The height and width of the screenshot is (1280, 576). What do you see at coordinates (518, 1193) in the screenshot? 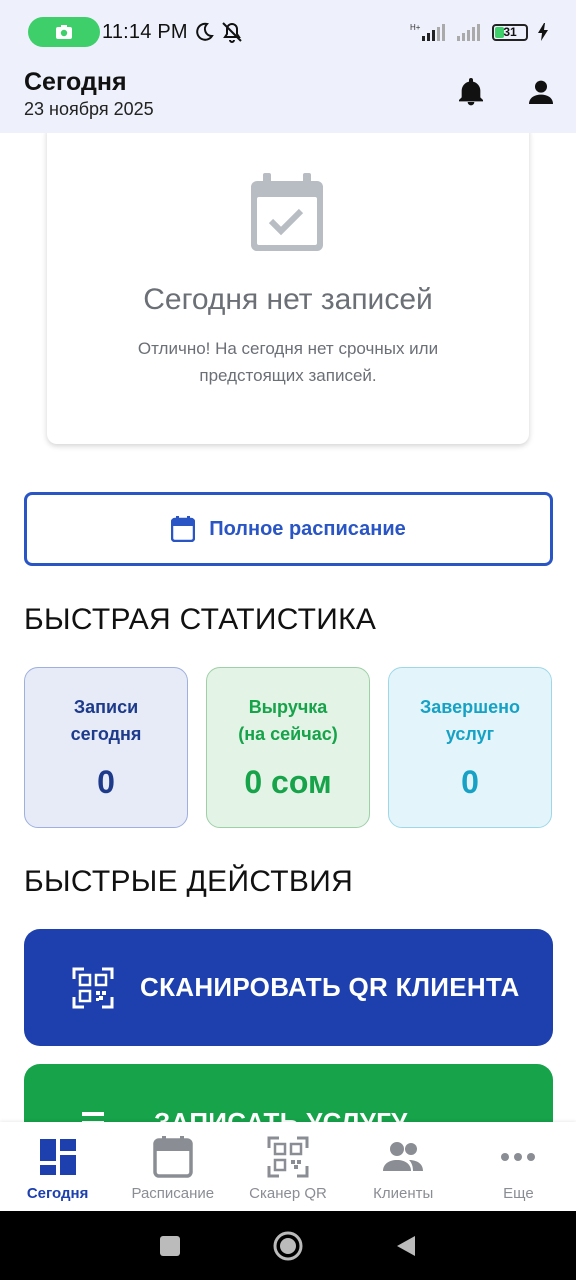
I see `nav-label: Еще` at bounding box center [518, 1193].